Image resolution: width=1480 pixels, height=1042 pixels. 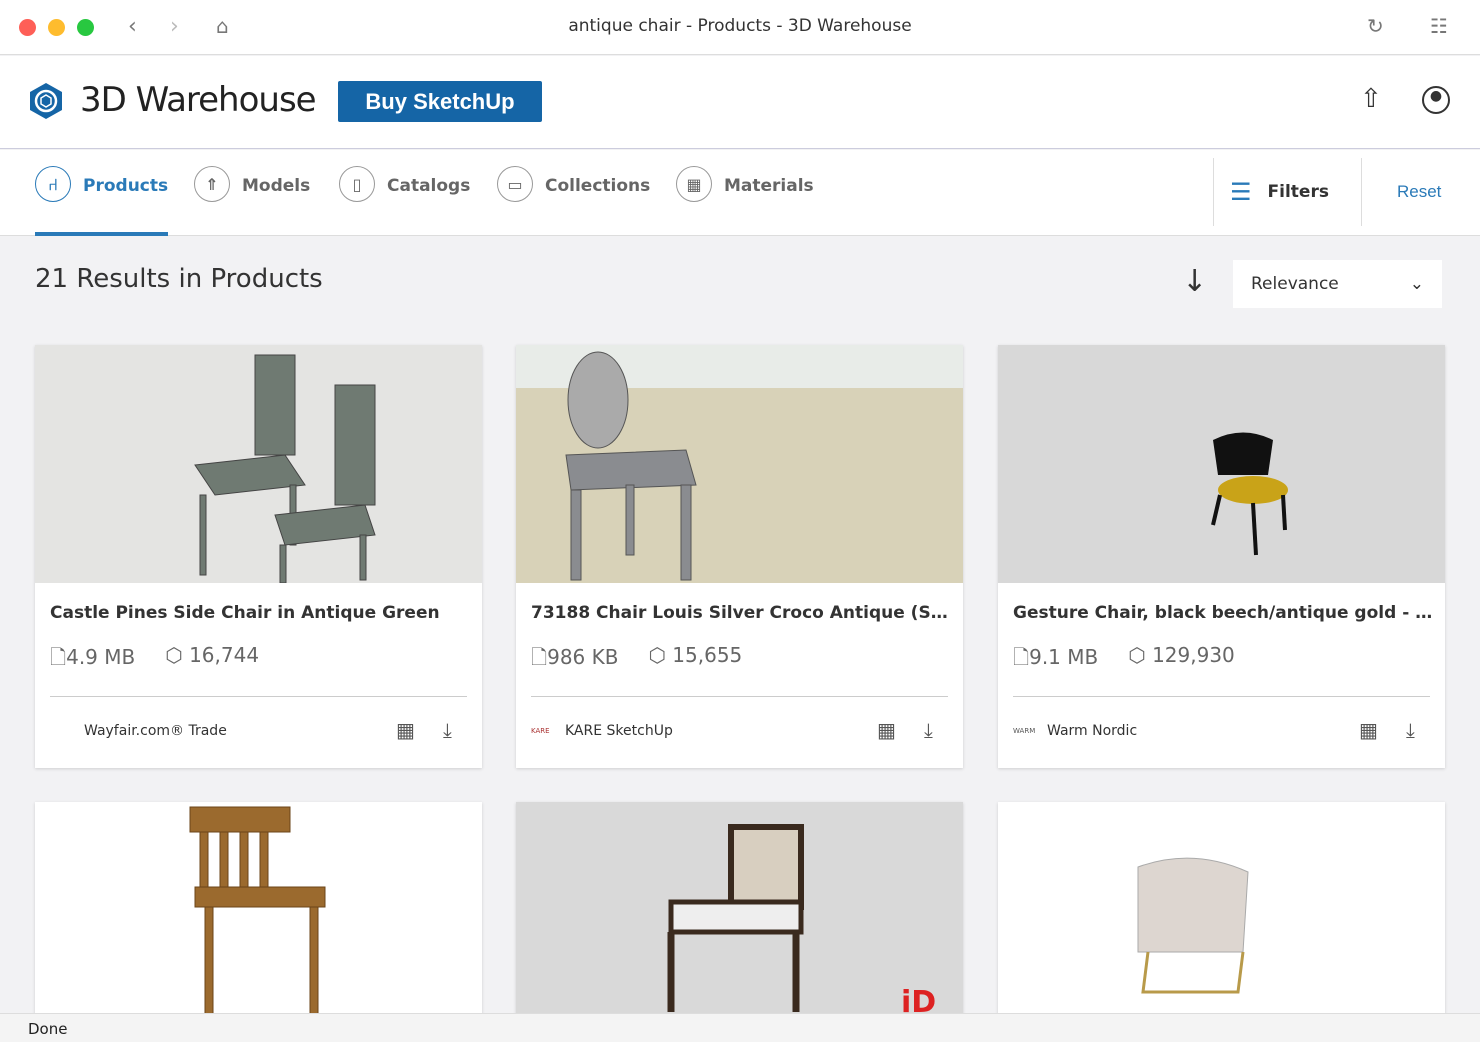 I want to click on collection-icon: ▭, so click(x=515, y=184).